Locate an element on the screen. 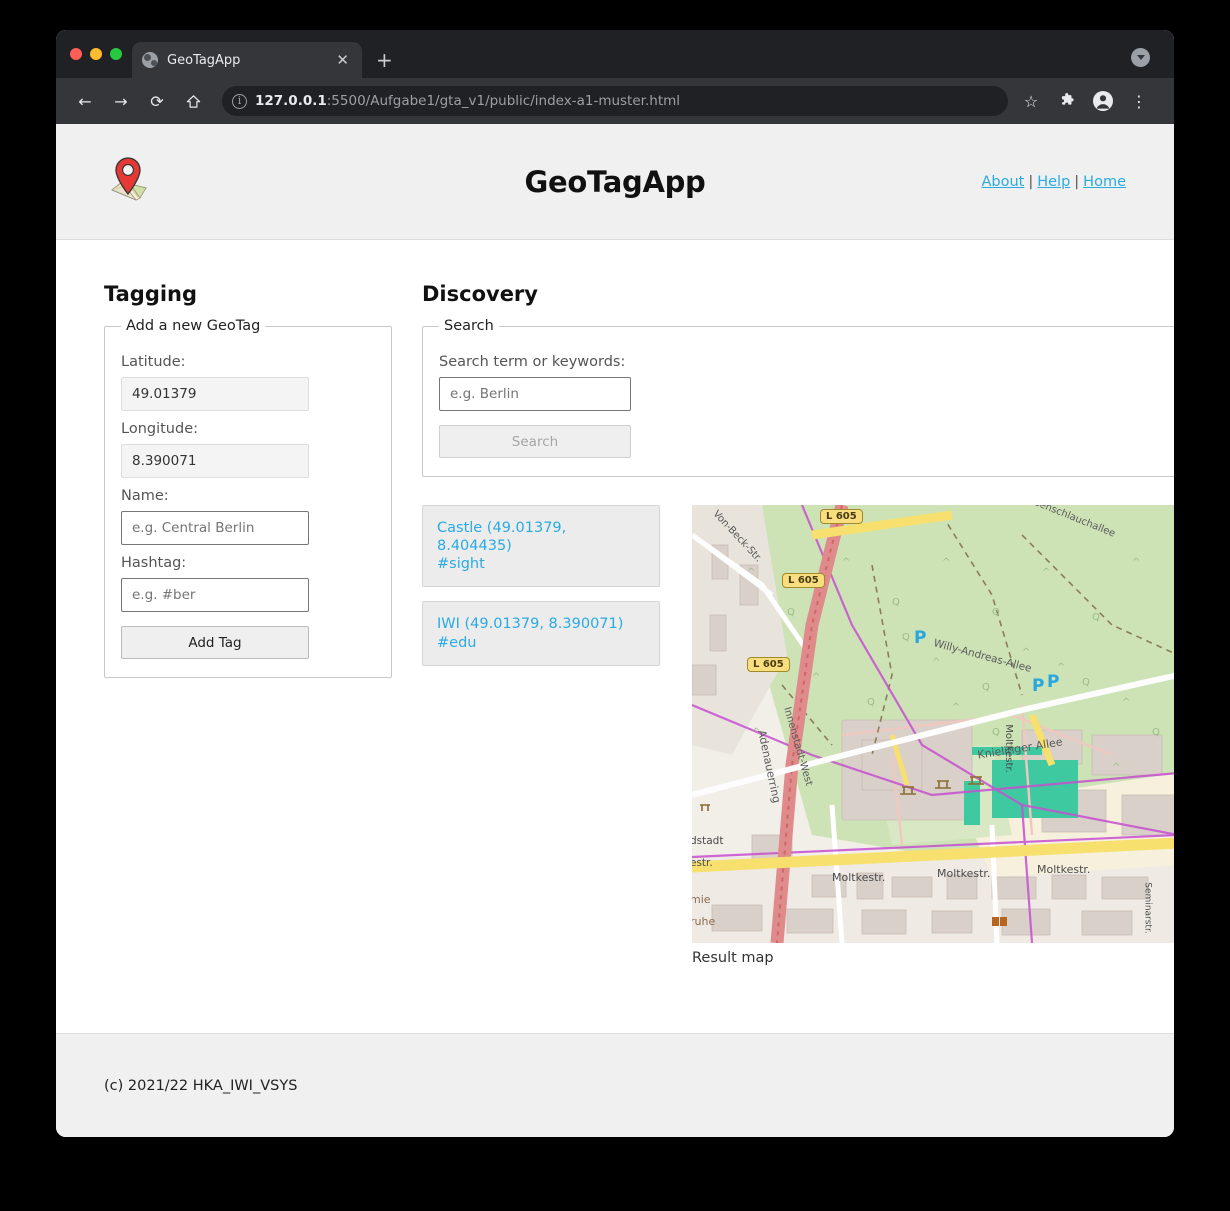 The width and height of the screenshot is (1230, 1211). header-nav: About | Help | Home is located at coordinates (1053, 182).